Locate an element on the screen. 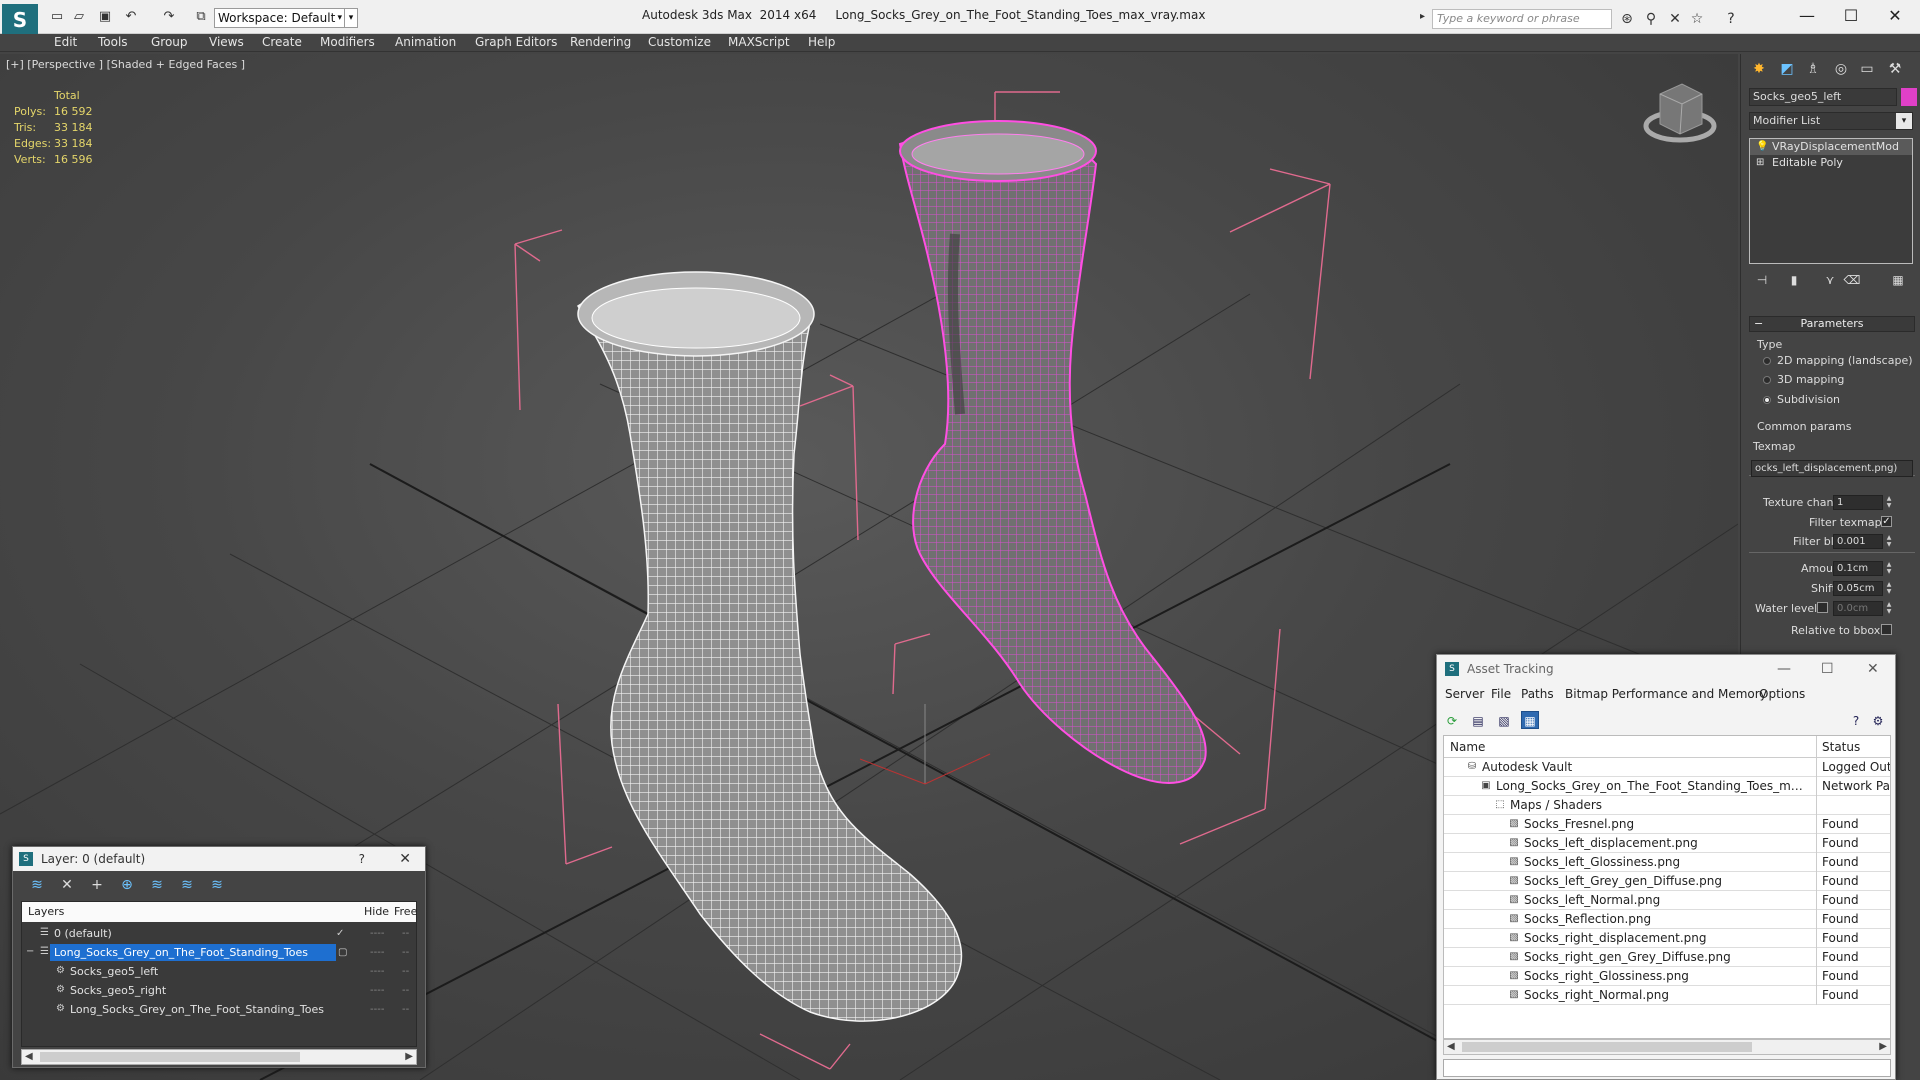 The image size is (1920, 1080). menu-help: Help is located at coordinates (821, 42).